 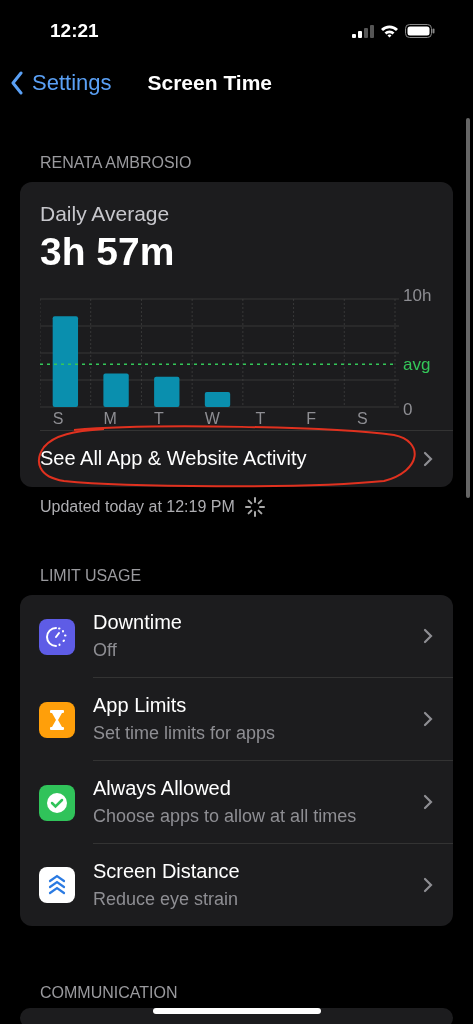 I want to click on row-subtitle: Reduce eye strain, so click(x=166, y=899).